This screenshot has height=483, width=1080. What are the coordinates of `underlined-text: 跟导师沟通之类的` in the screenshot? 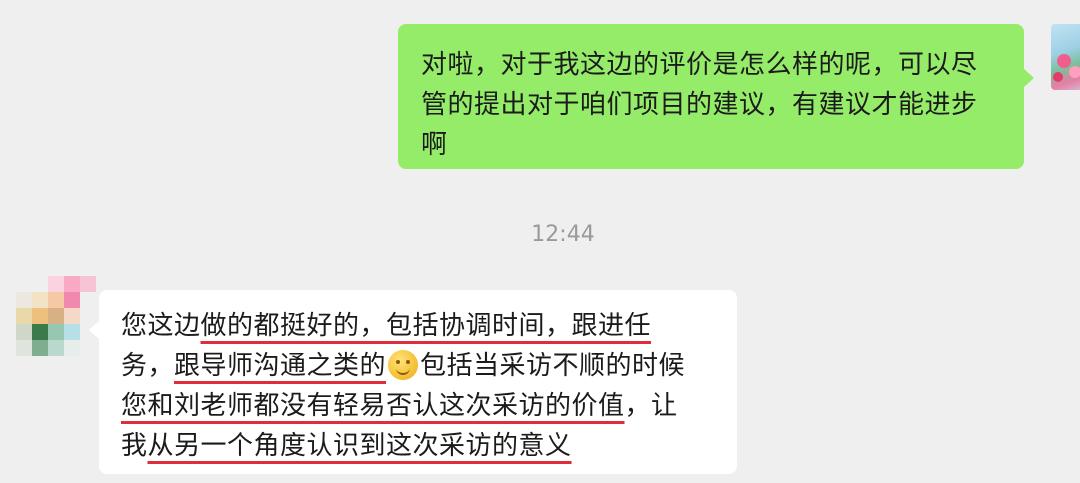 It's located at (280, 366).